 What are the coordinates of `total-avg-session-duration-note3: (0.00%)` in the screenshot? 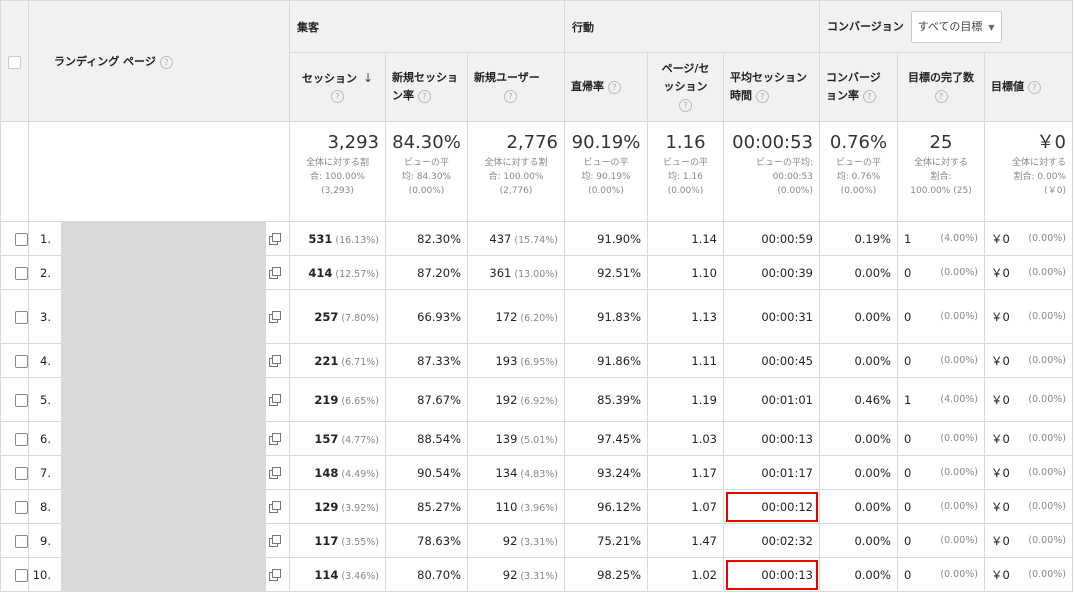 It's located at (795, 191).